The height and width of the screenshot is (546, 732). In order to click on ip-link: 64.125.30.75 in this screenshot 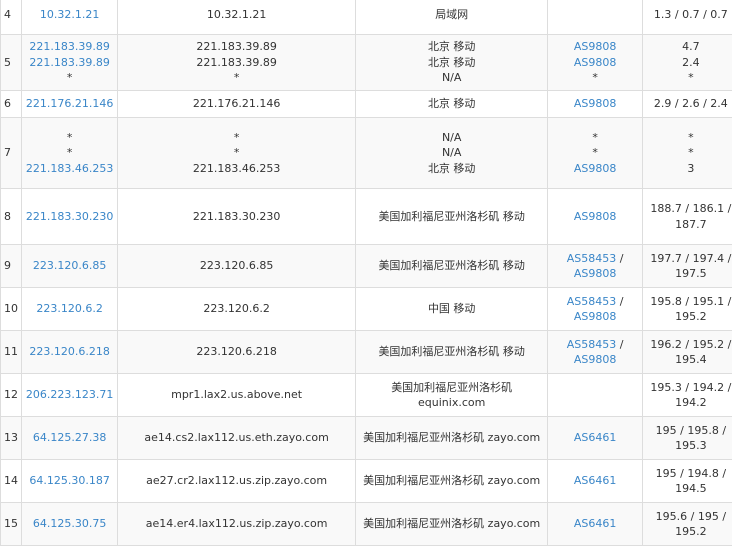, I will do `click(69, 524)`.